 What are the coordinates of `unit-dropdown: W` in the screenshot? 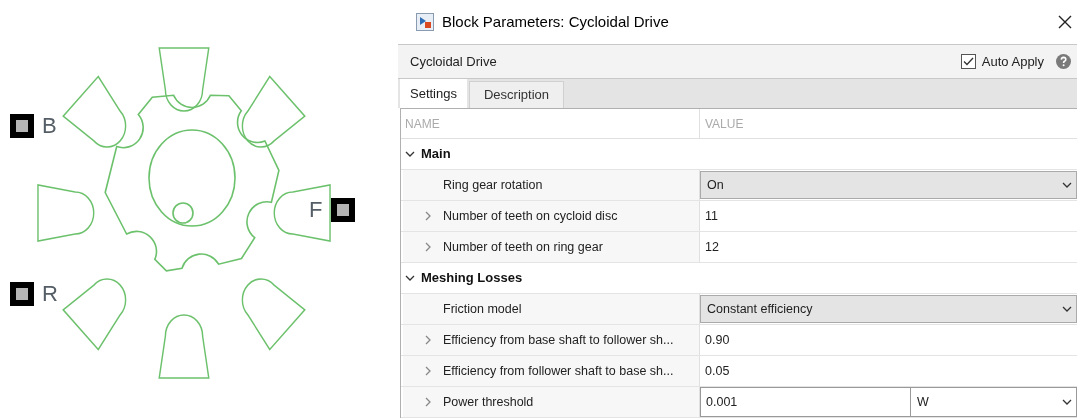 It's located at (994, 402).